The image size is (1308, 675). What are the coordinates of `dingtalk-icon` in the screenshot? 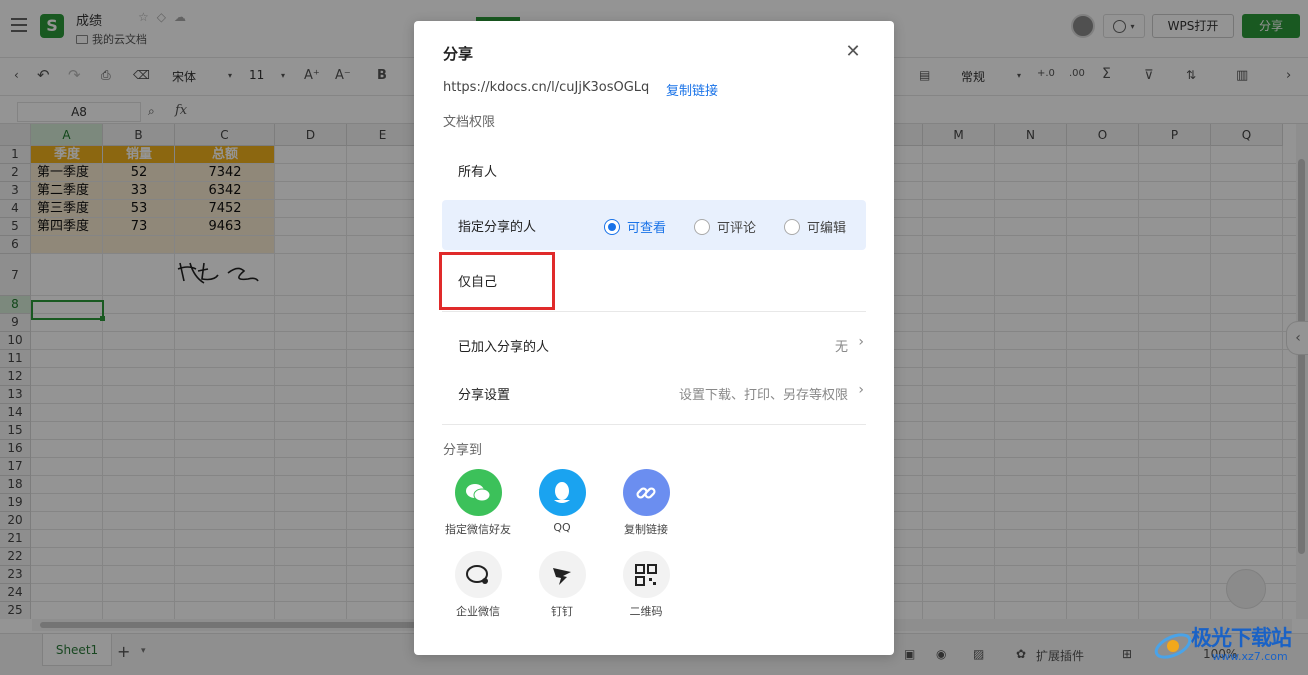 It's located at (562, 574).